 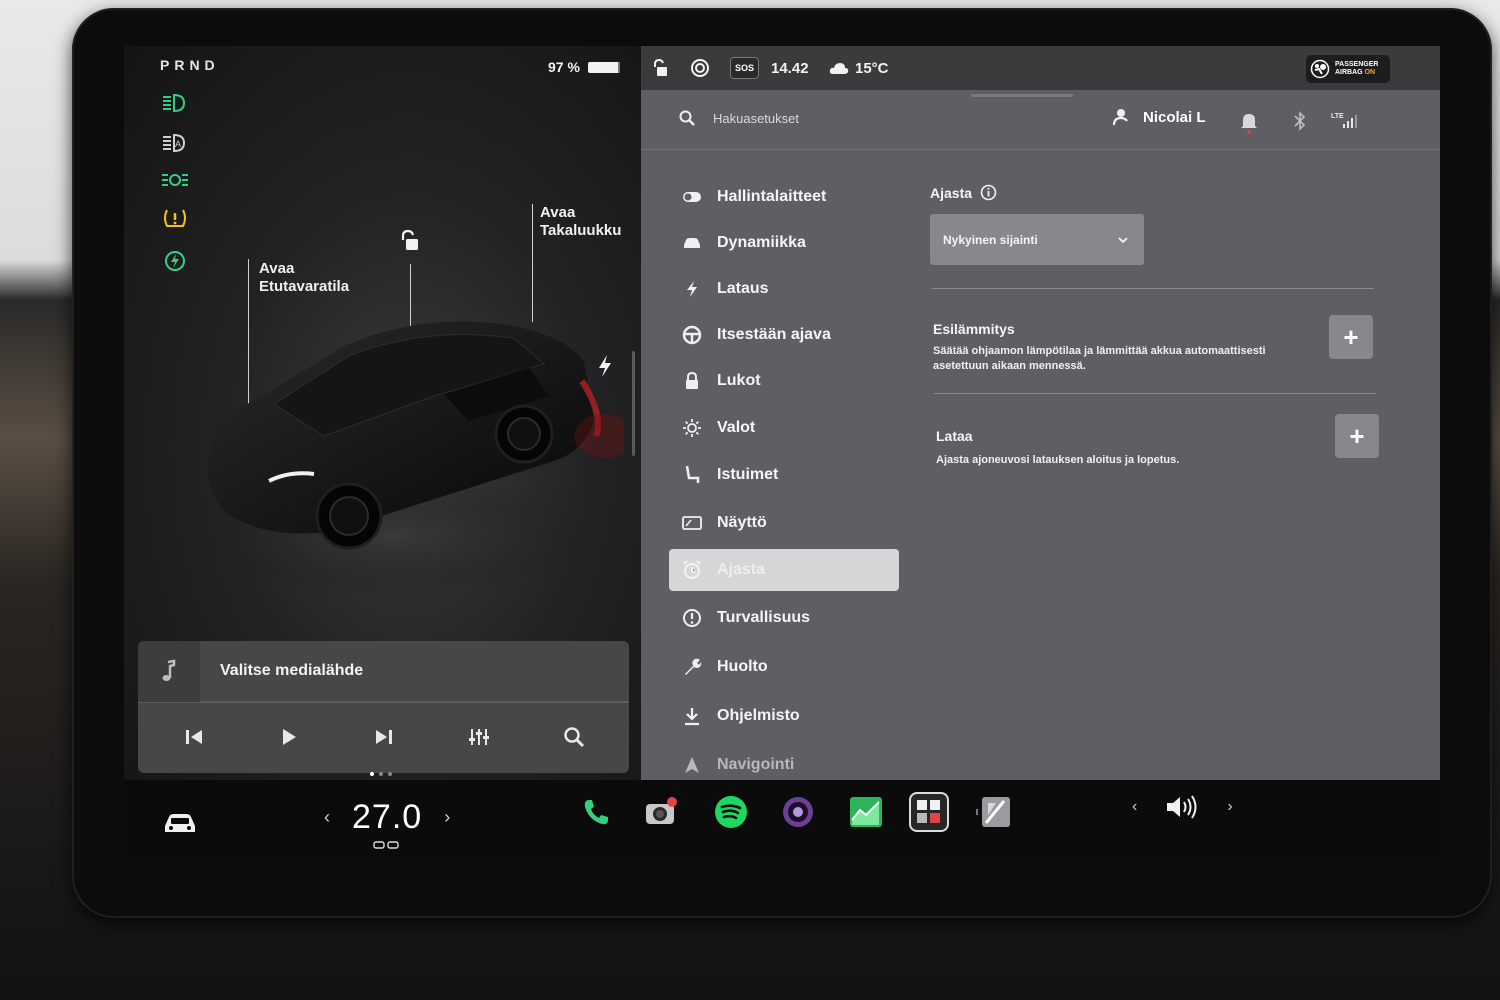 I want to click on page-title: Ajasta, so click(x=951, y=192).